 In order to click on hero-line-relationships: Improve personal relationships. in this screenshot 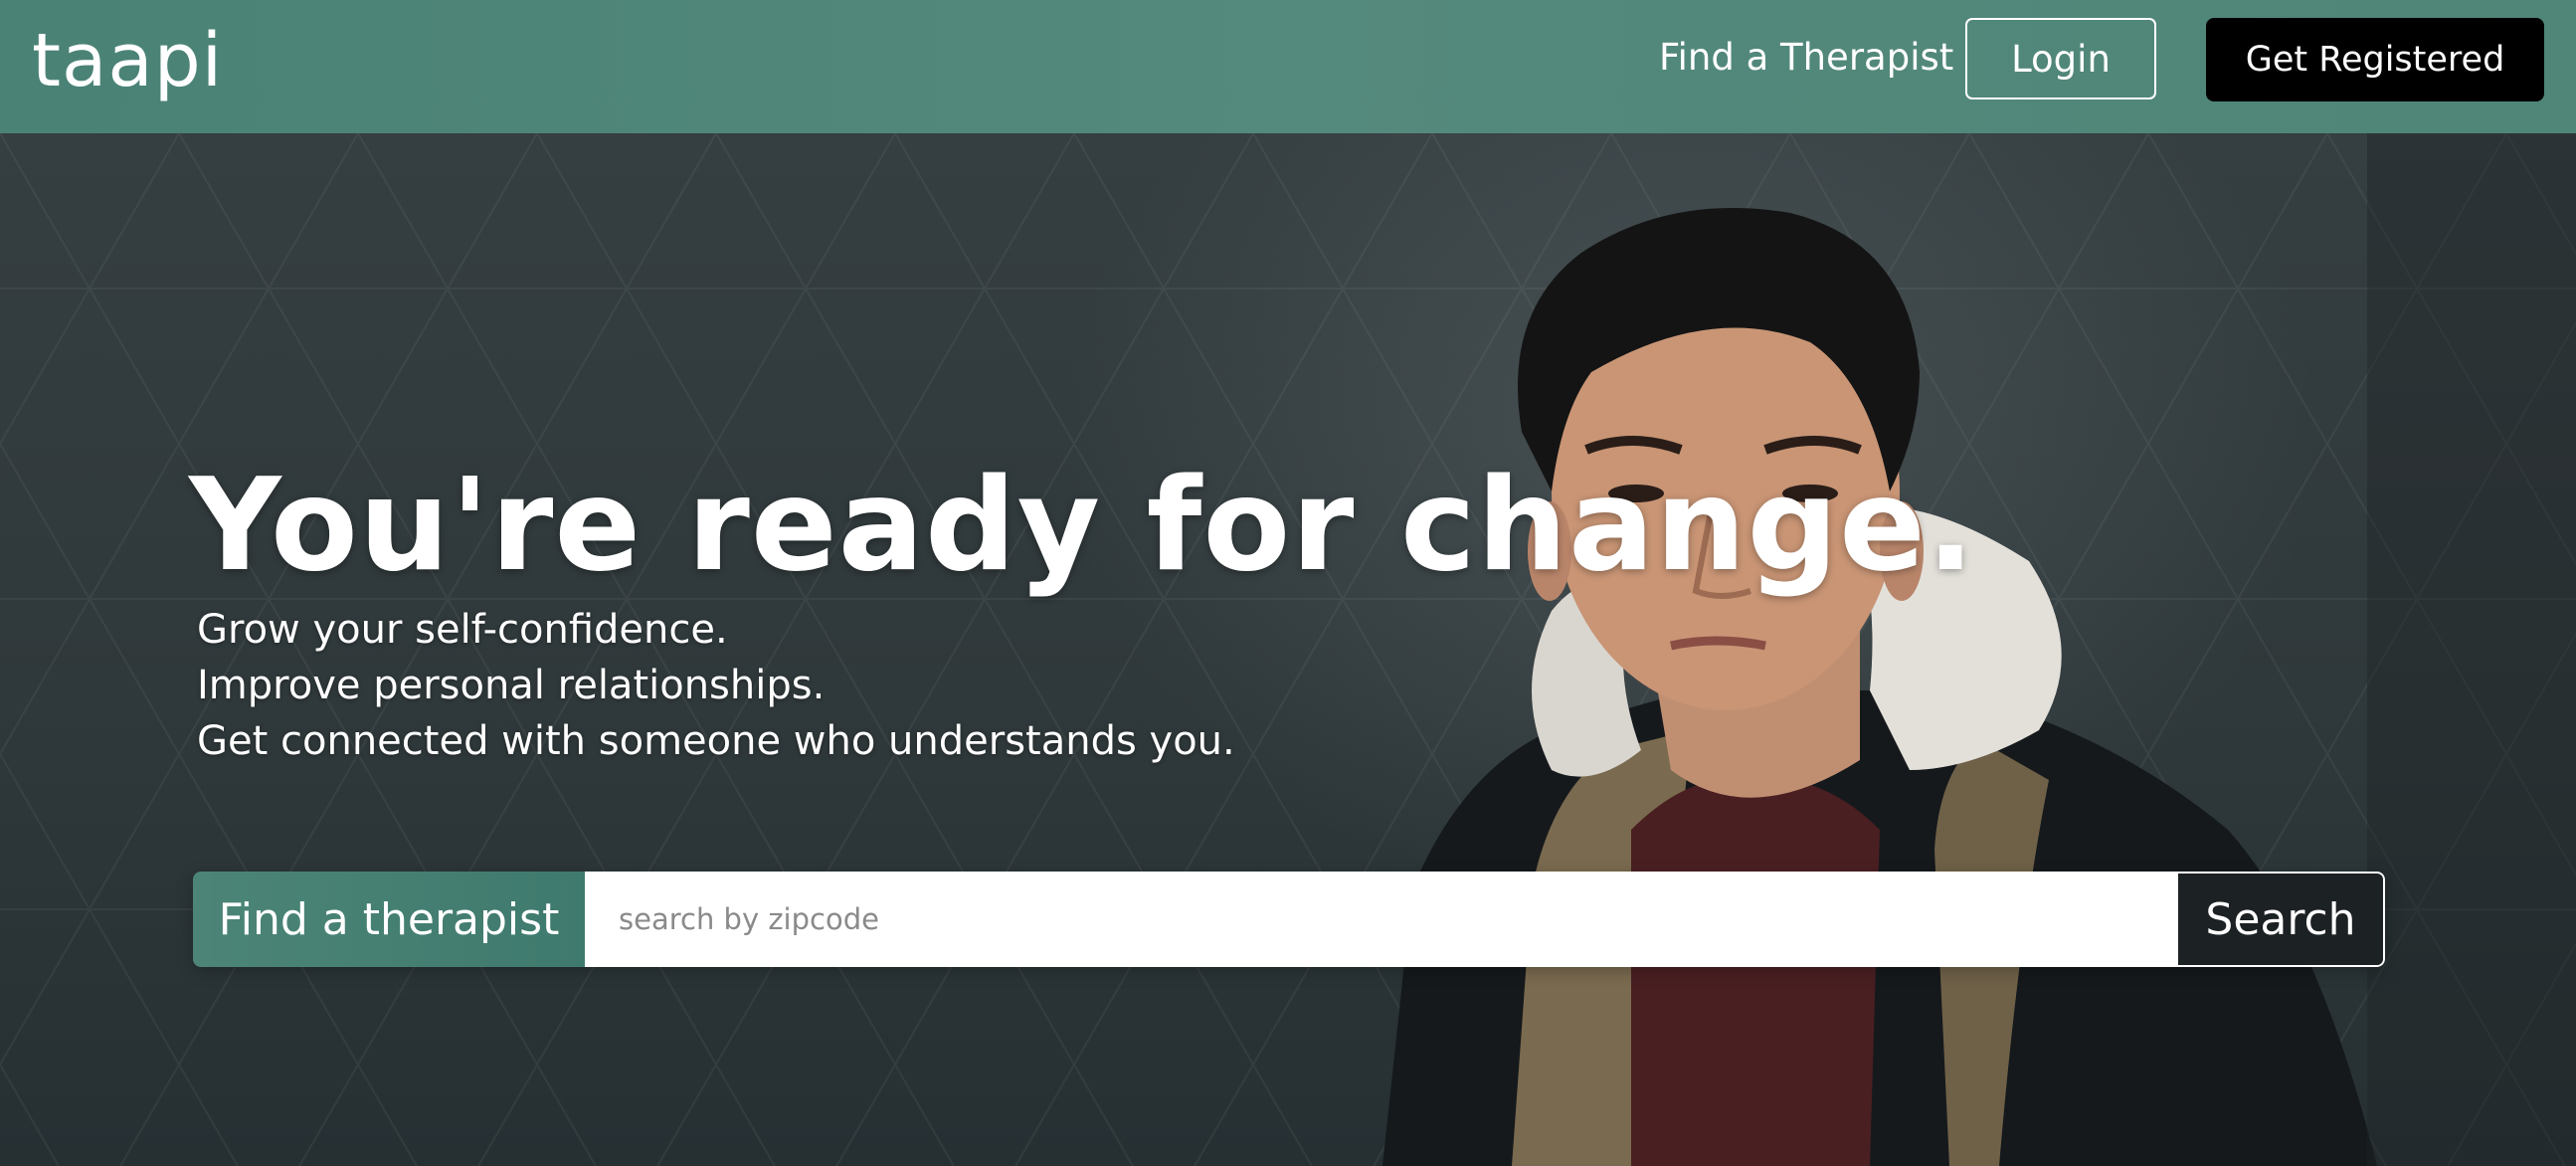, I will do `click(511, 685)`.